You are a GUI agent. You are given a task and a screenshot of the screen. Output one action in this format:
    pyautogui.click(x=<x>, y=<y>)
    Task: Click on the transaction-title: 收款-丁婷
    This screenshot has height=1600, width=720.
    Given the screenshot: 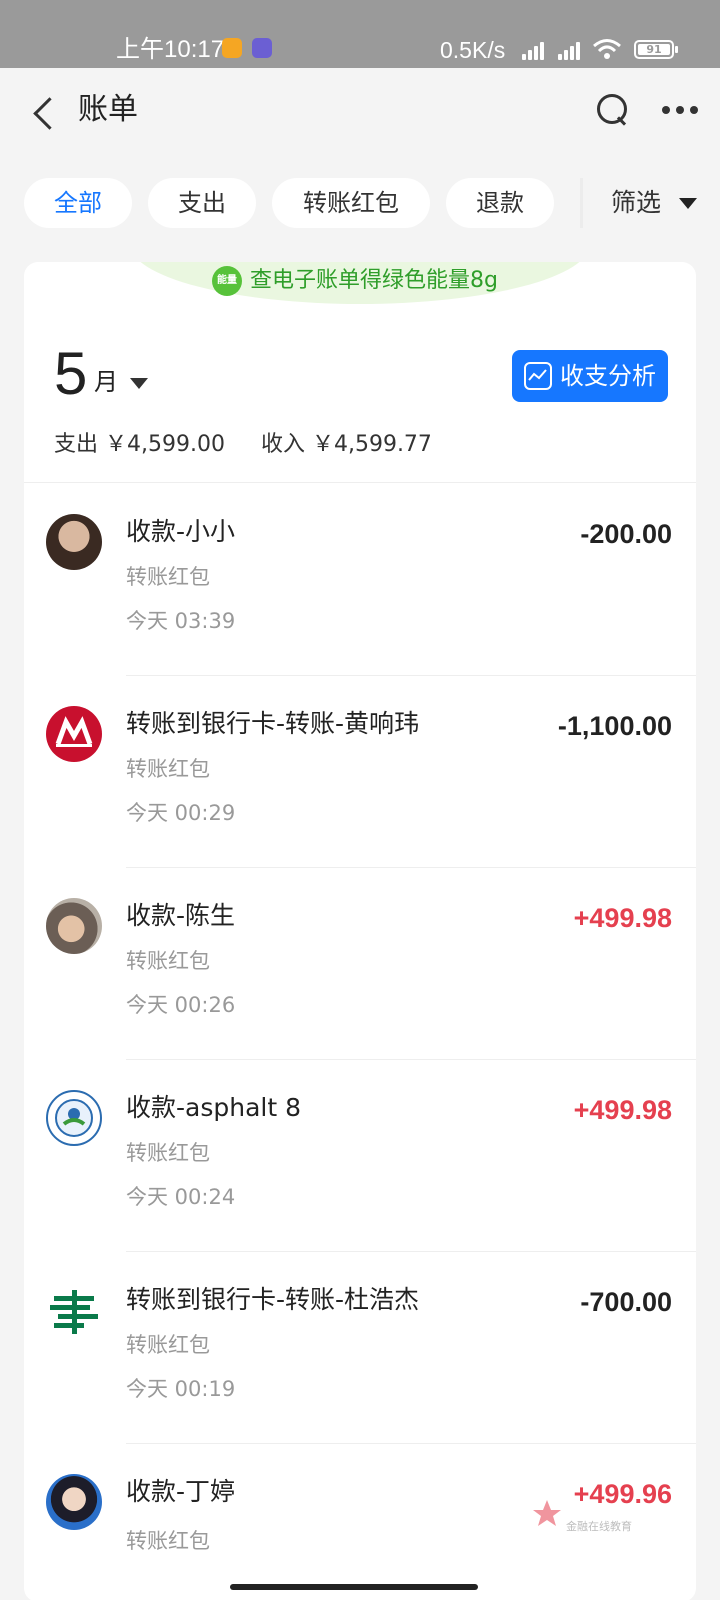 What is the action you would take?
    pyautogui.click(x=181, y=1491)
    